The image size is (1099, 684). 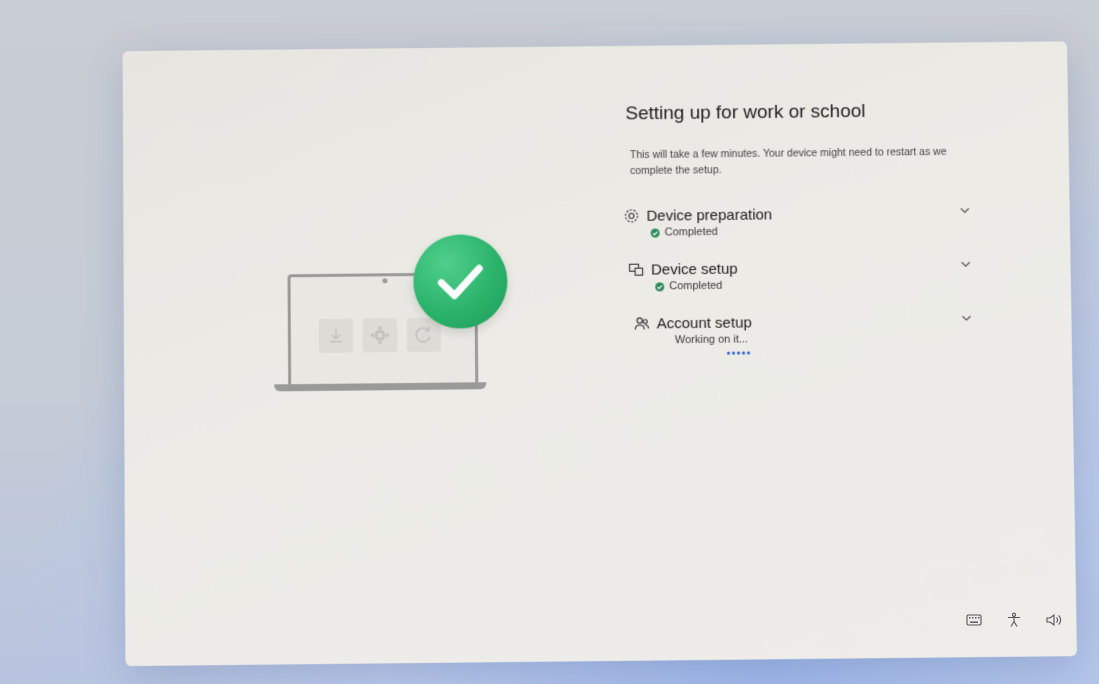 What do you see at coordinates (865, 352) in the screenshot?
I see `progress-indicator` at bounding box center [865, 352].